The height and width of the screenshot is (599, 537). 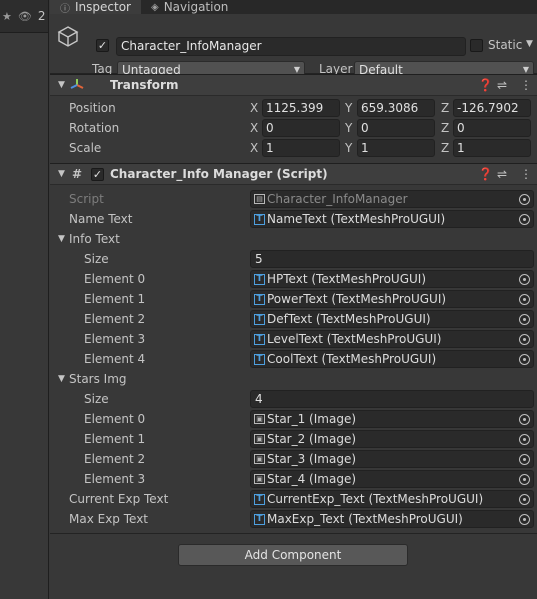 What do you see at coordinates (301, 128) in the screenshot?
I see `rotation-x-field: 0` at bounding box center [301, 128].